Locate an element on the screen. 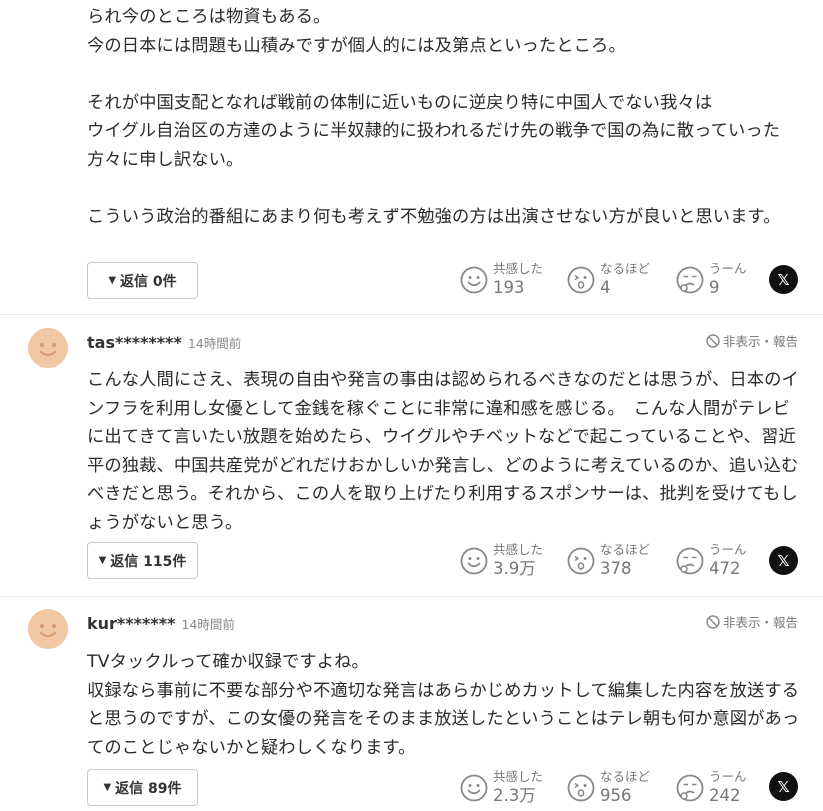 The width and height of the screenshot is (823, 811). uun-count: 9 is located at coordinates (714, 287).